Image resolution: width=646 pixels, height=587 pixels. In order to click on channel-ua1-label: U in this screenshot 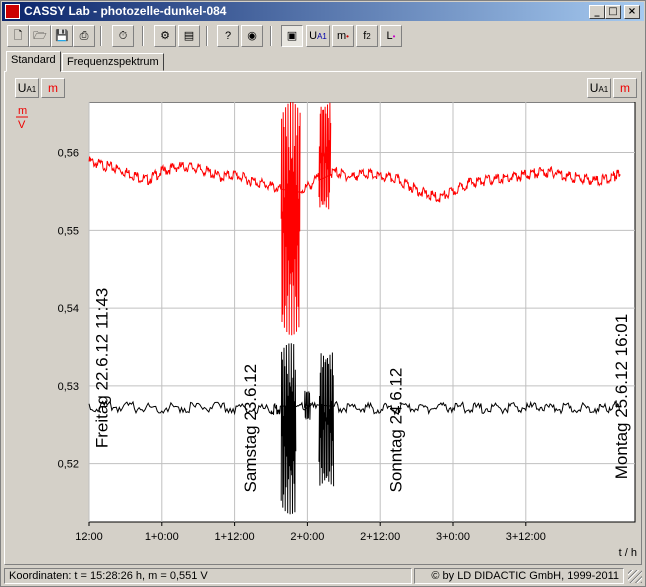, I will do `click(313, 36)`.